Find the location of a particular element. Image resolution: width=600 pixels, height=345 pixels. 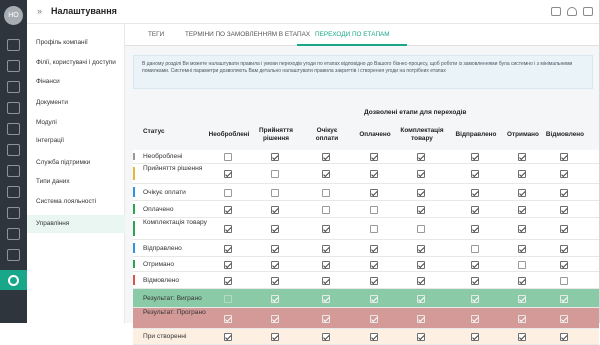

tab-order-terms: ТЕРМІНИ ПО ЗАМОВЛЕННЯМ В ЕТАПАХ is located at coordinates (247, 34).